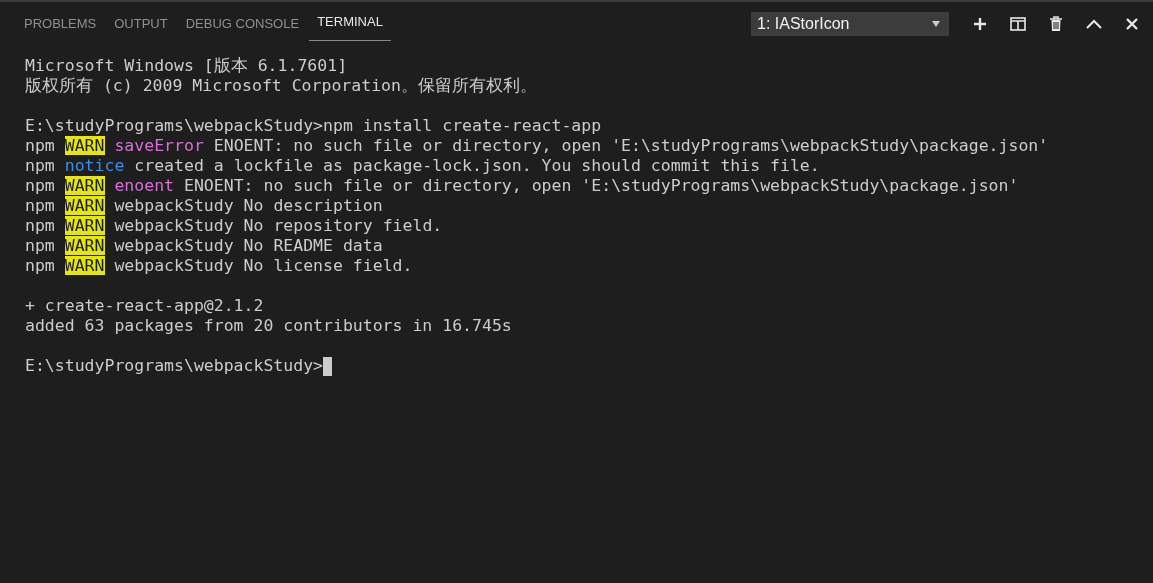 Image resolution: width=1153 pixels, height=583 pixels. I want to click on terminal-line: npm WARN enoent ENOENT: no such file or directory, open 'E:\studyPrograms\webpackStudy\package.json', so click(522, 186).